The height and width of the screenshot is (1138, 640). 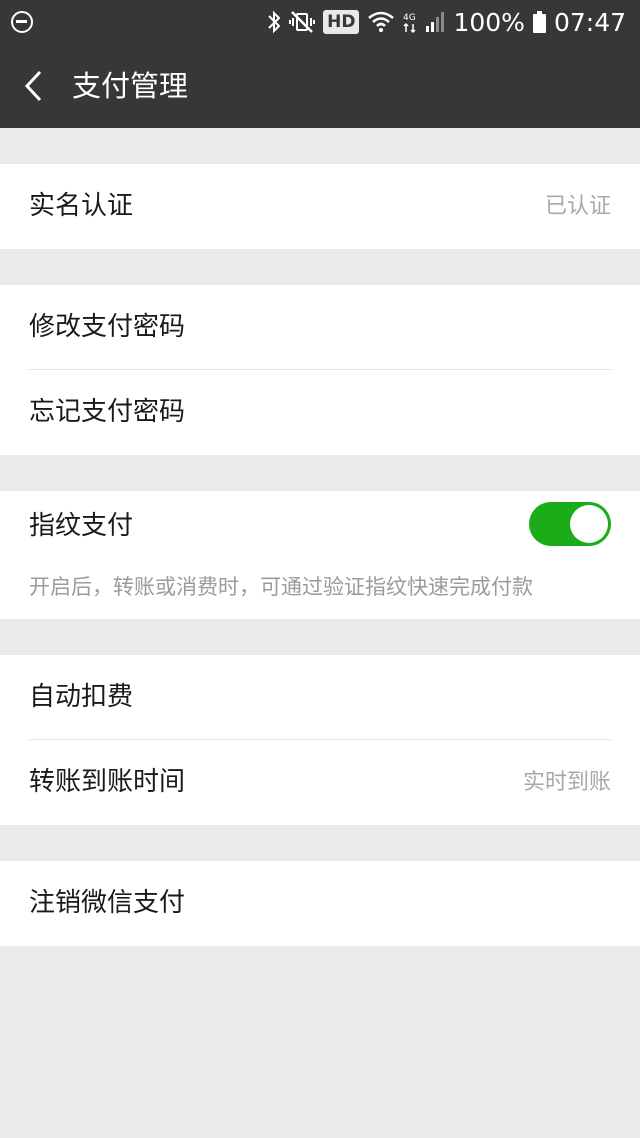 I want to click on real-name-label: 实名认证, so click(x=81, y=206).